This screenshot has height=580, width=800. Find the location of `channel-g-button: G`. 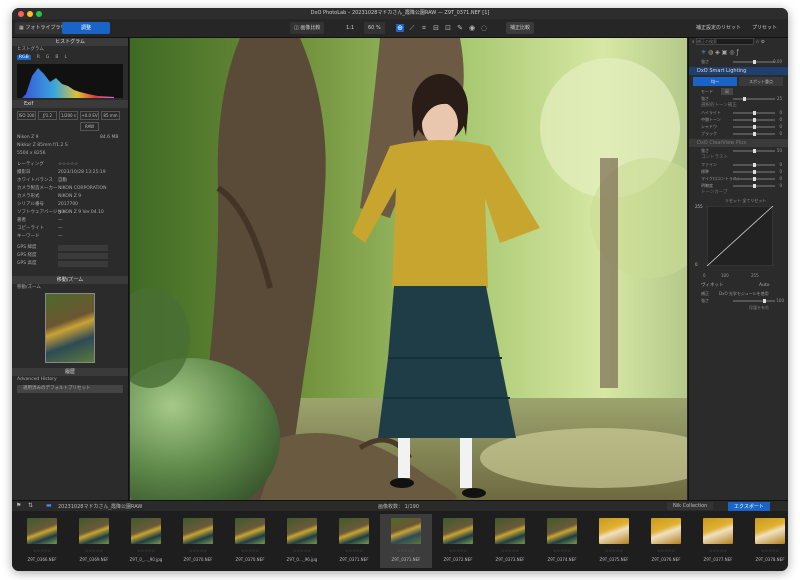

channel-g-button: G is located at coordinates (48, 57).